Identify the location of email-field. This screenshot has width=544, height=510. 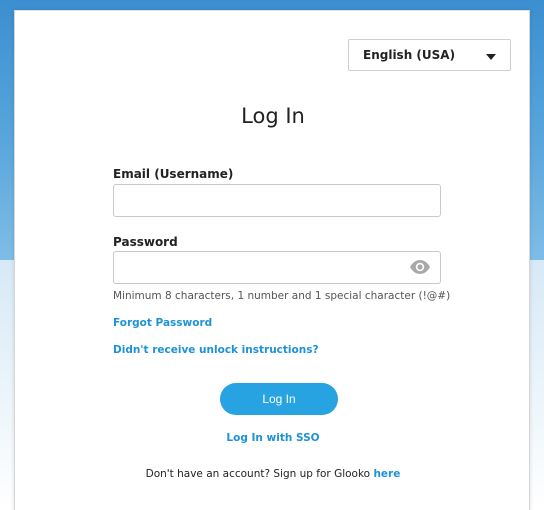
(277, 200).